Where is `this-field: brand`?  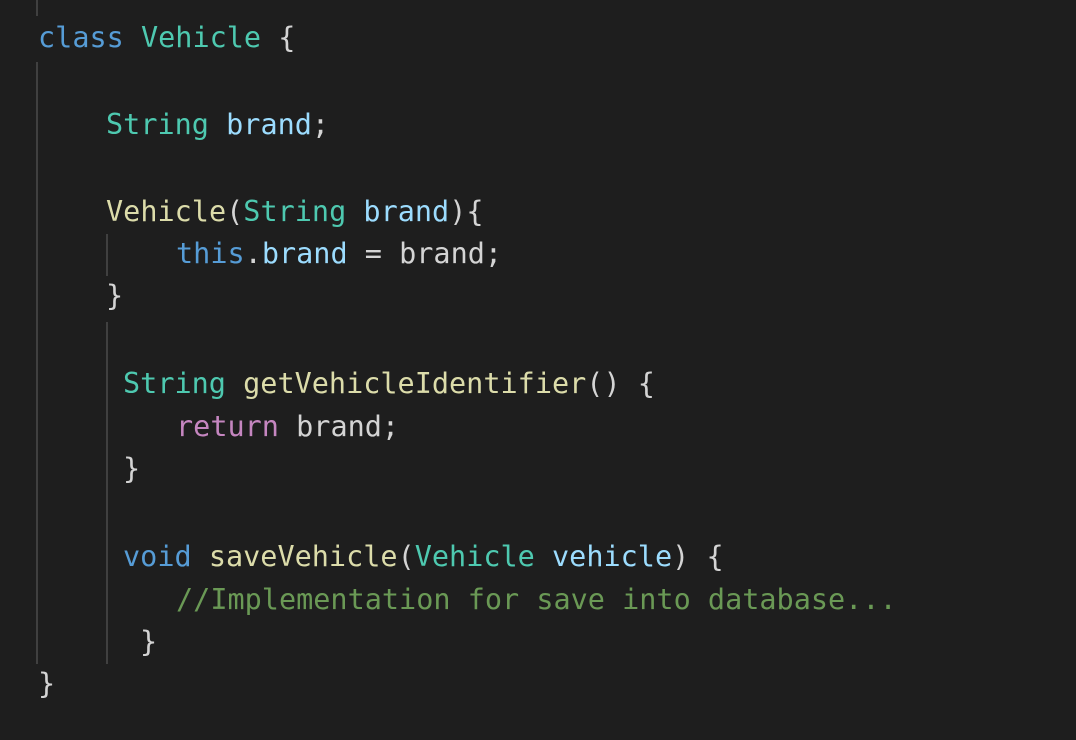
this-field: brand is located at coordinates (304, 253).